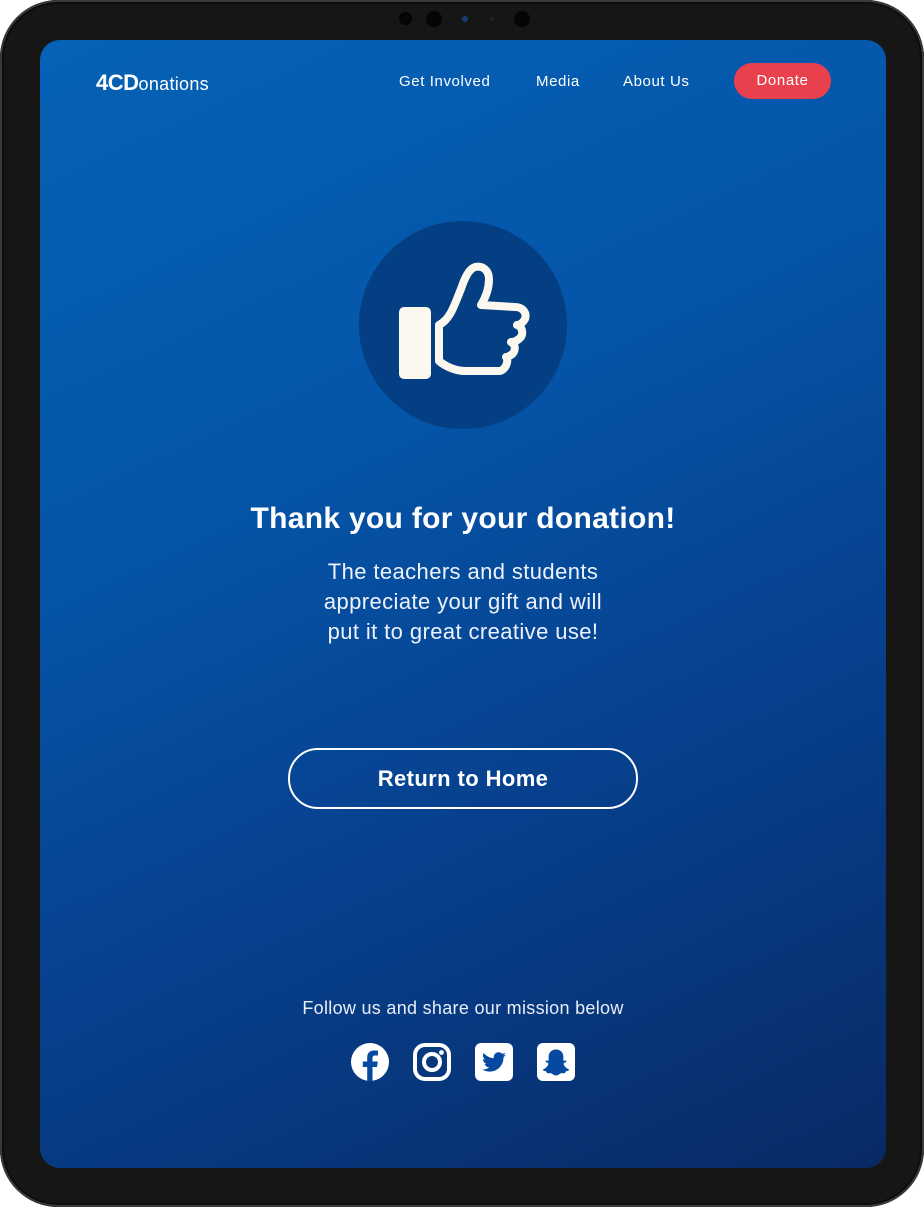 The width and height of the screenshot is (924, 1207). What do you see at coordinates (465, 19) in the screenshot?
I see `camera-lens` at bounding box center [465, 19].